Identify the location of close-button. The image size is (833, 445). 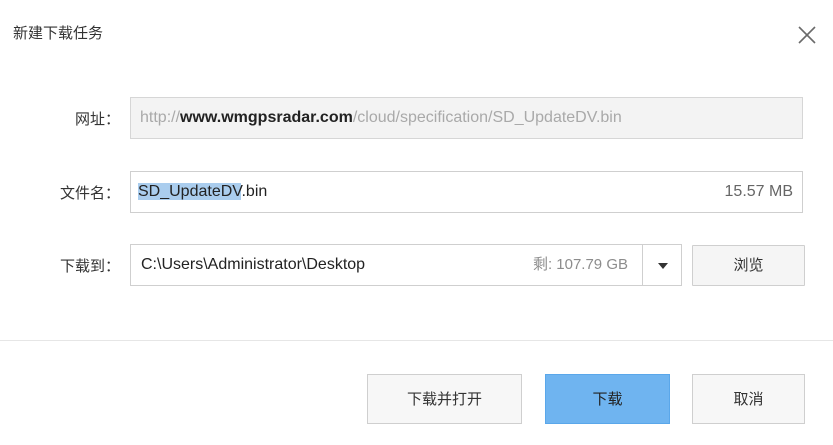
(807, 35).